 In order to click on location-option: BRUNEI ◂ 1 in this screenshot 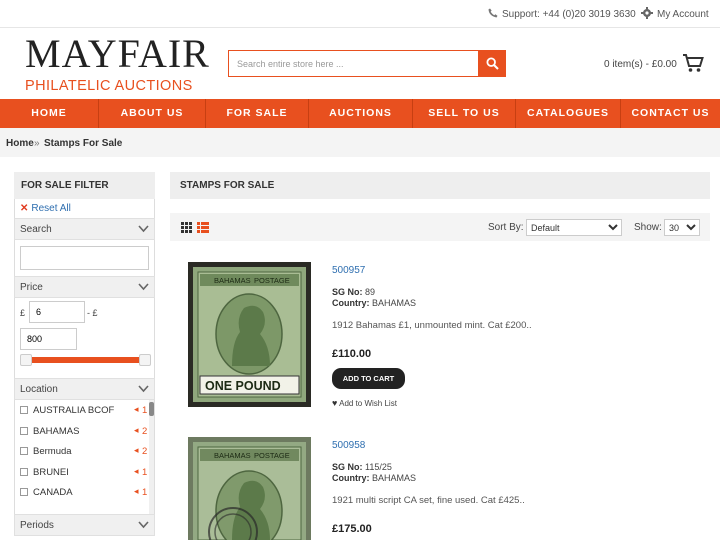, I will do `click(84, 474)`.